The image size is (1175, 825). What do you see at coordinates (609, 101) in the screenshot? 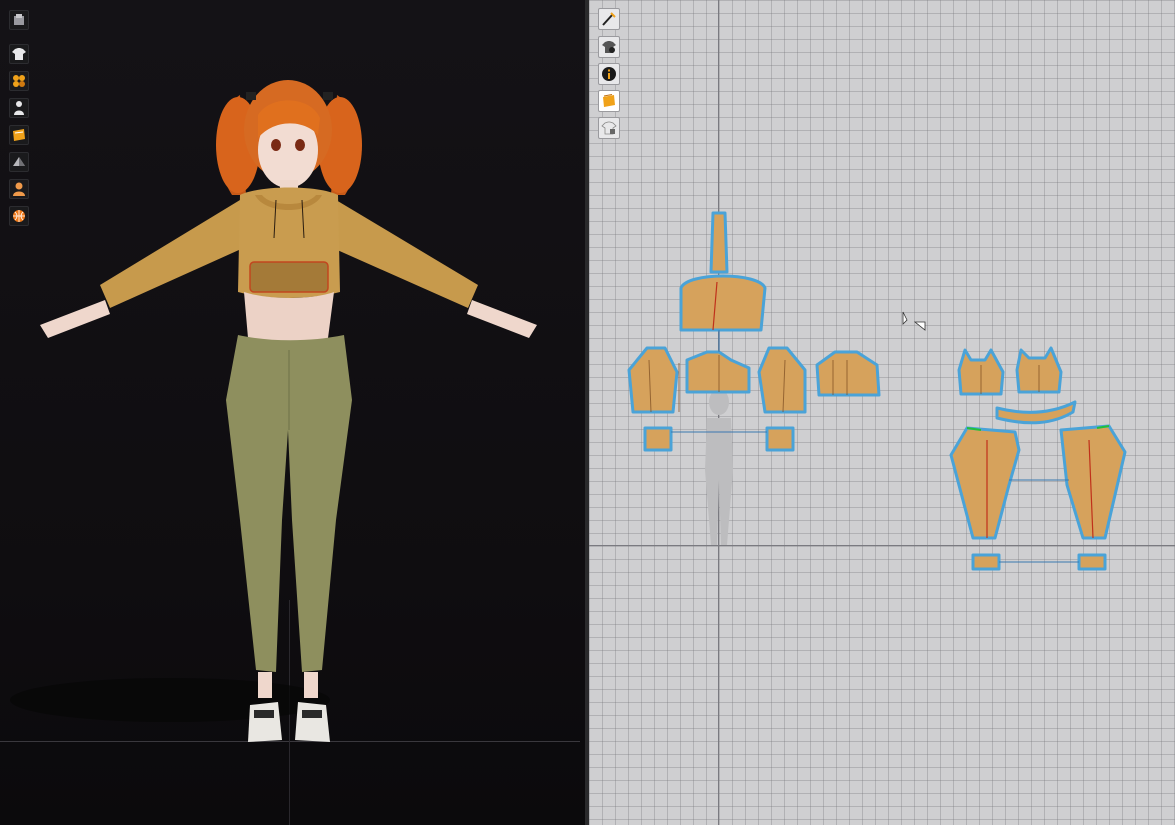
I see `texture-2d-icon` at bounding box center [609, 101].